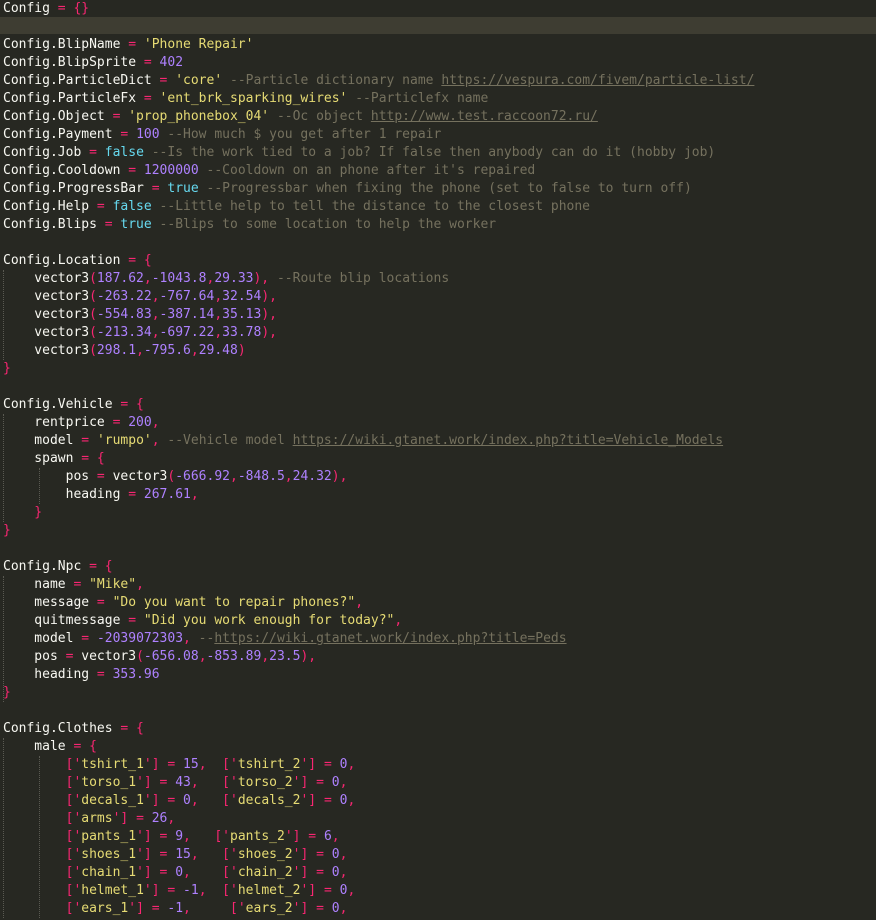 This screenshot has height=920, width=876. What do you see at coordinates (171, 837) in the screenshot?
I see `code-line: ['pants_1'] = 9, ['pants_2'] = 6,` at bounding box center [171, 837].